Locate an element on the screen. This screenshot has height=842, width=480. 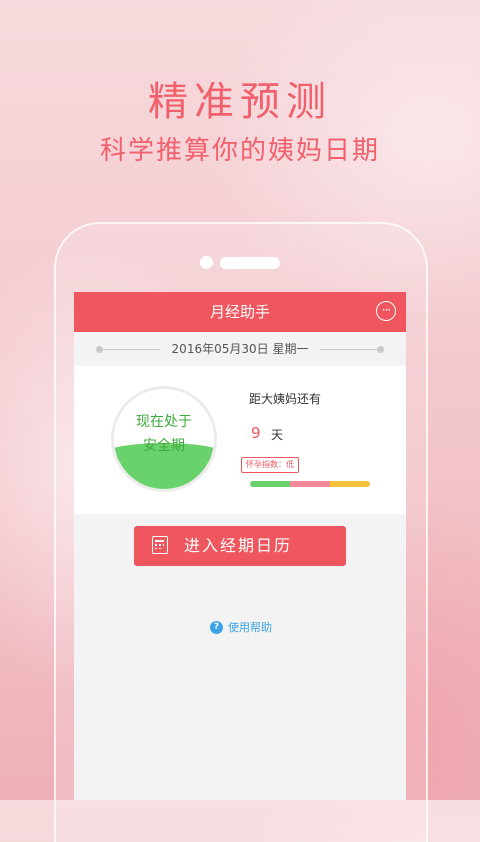
promo-subtitle: 科学推算你的姨妈日期 is located at coordinates (239, 151).